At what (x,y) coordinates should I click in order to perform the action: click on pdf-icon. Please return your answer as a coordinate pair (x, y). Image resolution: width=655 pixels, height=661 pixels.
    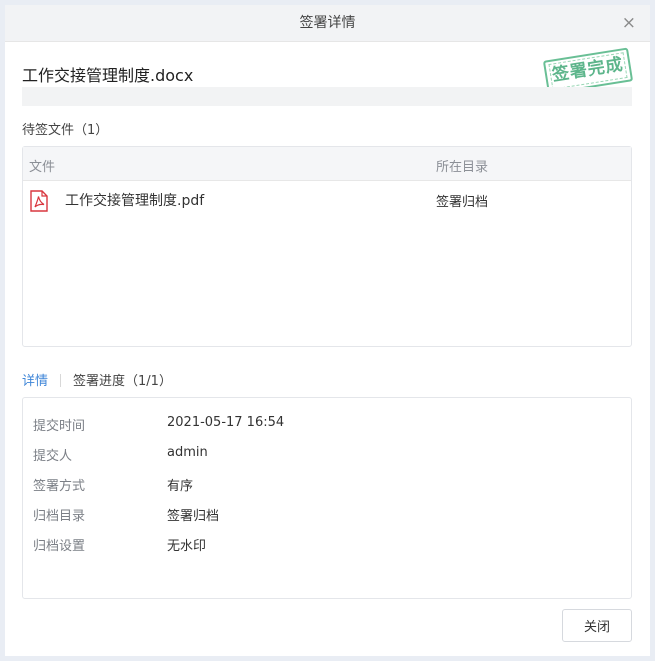
    Looking at the image, I should click on (39, 201).